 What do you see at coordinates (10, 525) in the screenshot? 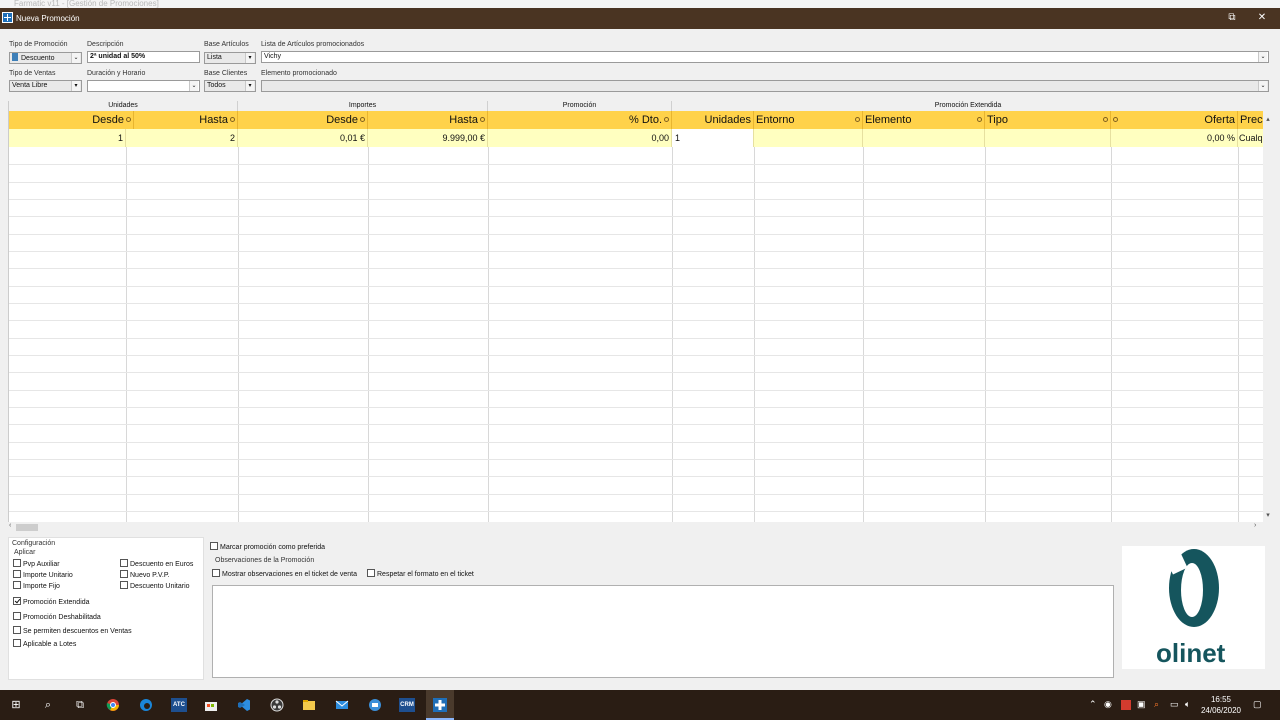
I see `scroll-left-icon: ‹` at bounding box center [10, 525].